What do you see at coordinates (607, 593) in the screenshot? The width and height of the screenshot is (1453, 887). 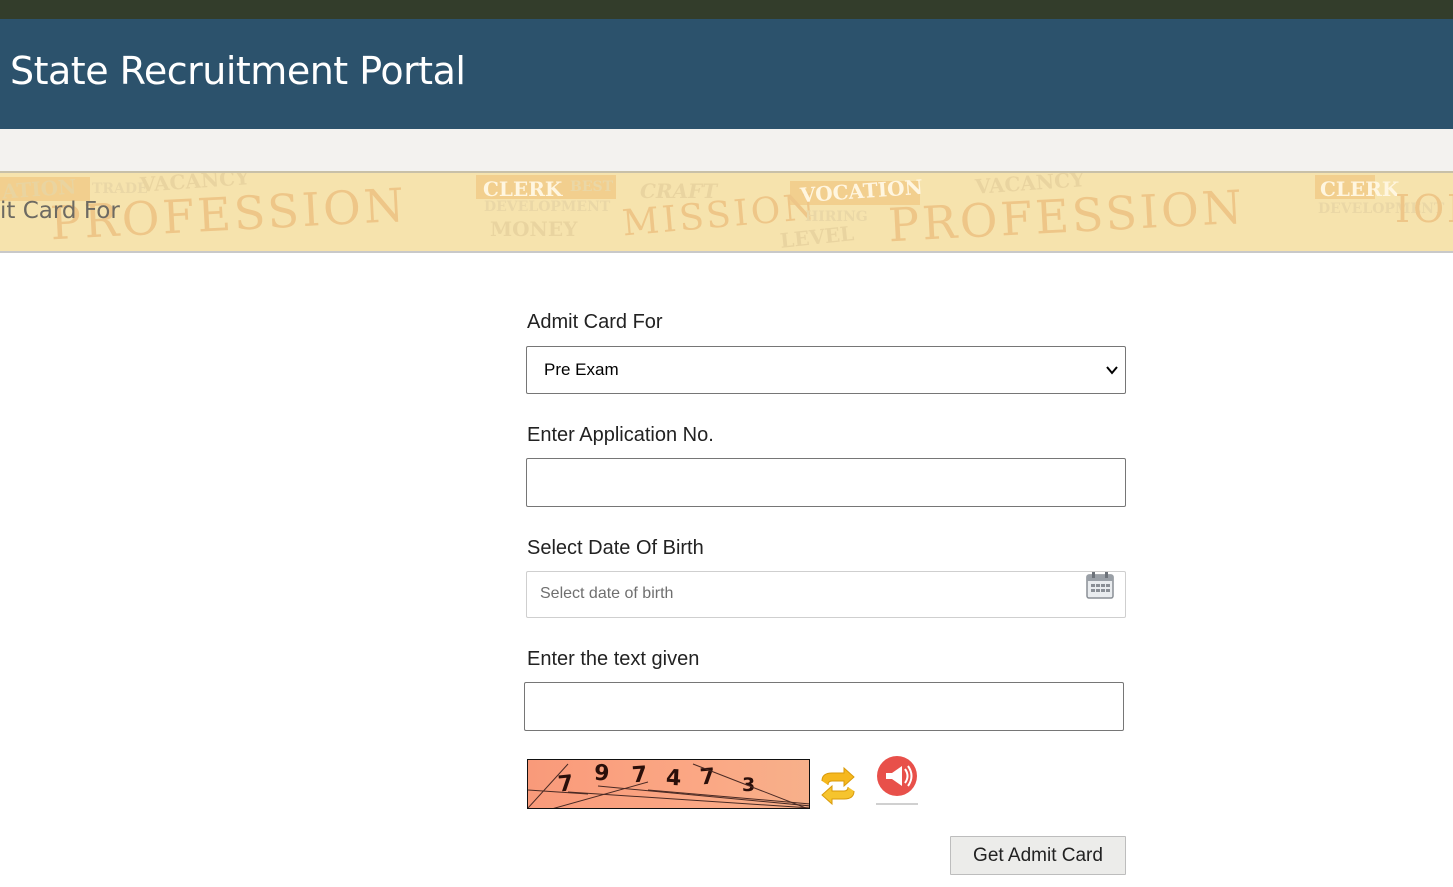 I see `dob-placeholder: Select date of birth` at bounding box center [607, 593].